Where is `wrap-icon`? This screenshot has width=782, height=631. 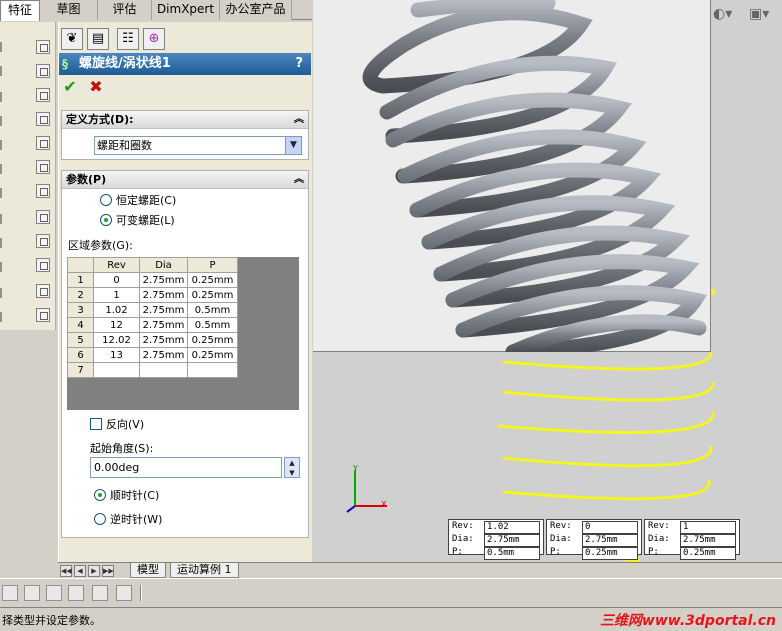
wrap-icon is located at coordinates (4, 193).